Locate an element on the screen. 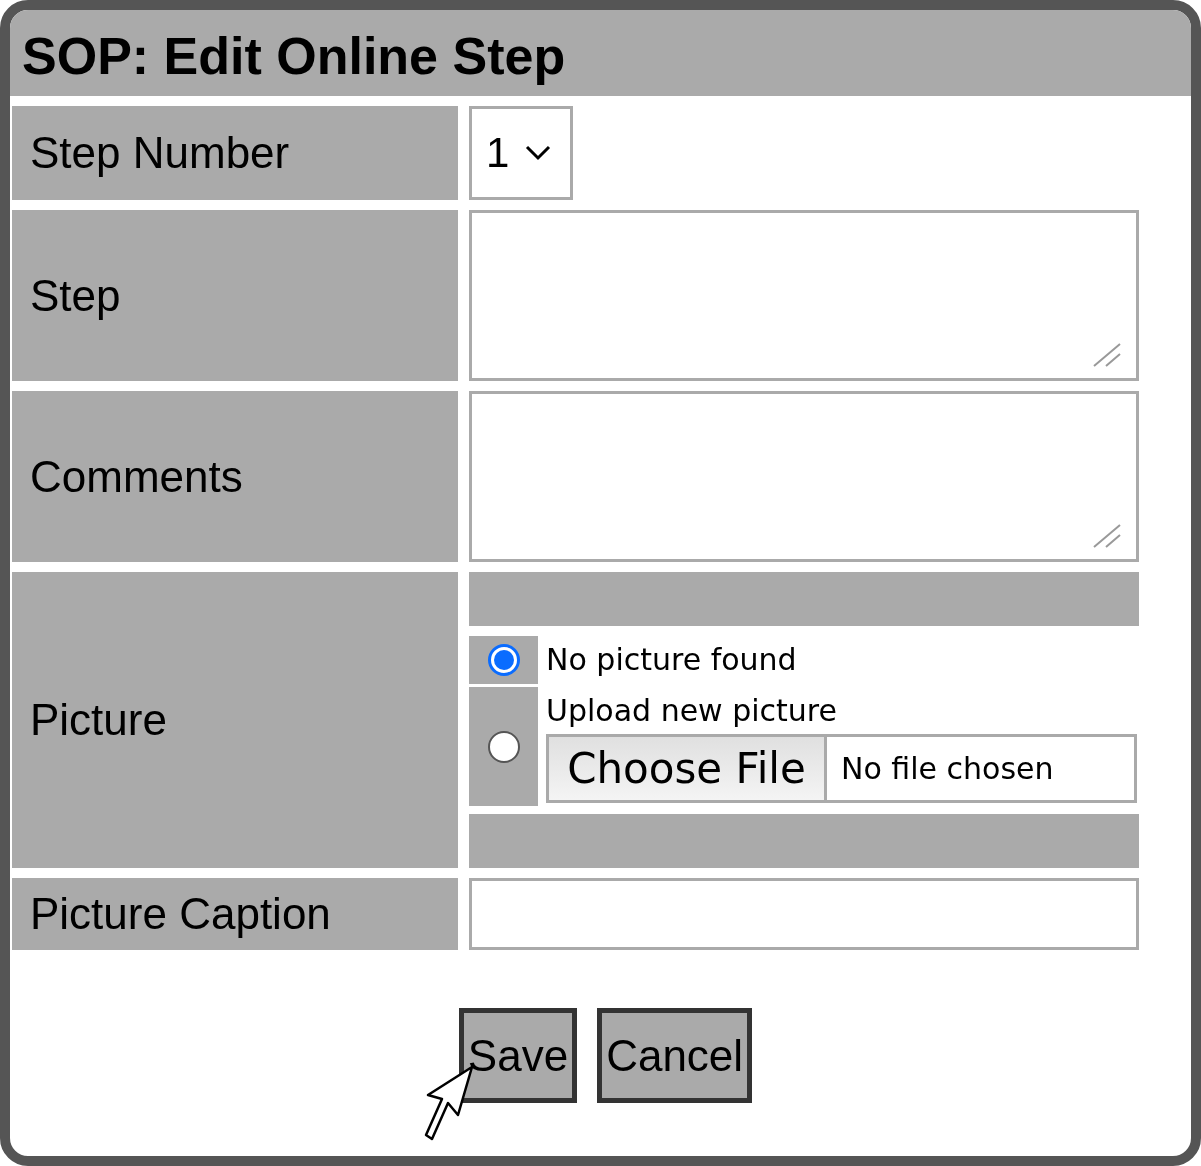 The width and height of the screenshot is (1201, 1166). chevron-down-icon is located at coordinates (538, 153).